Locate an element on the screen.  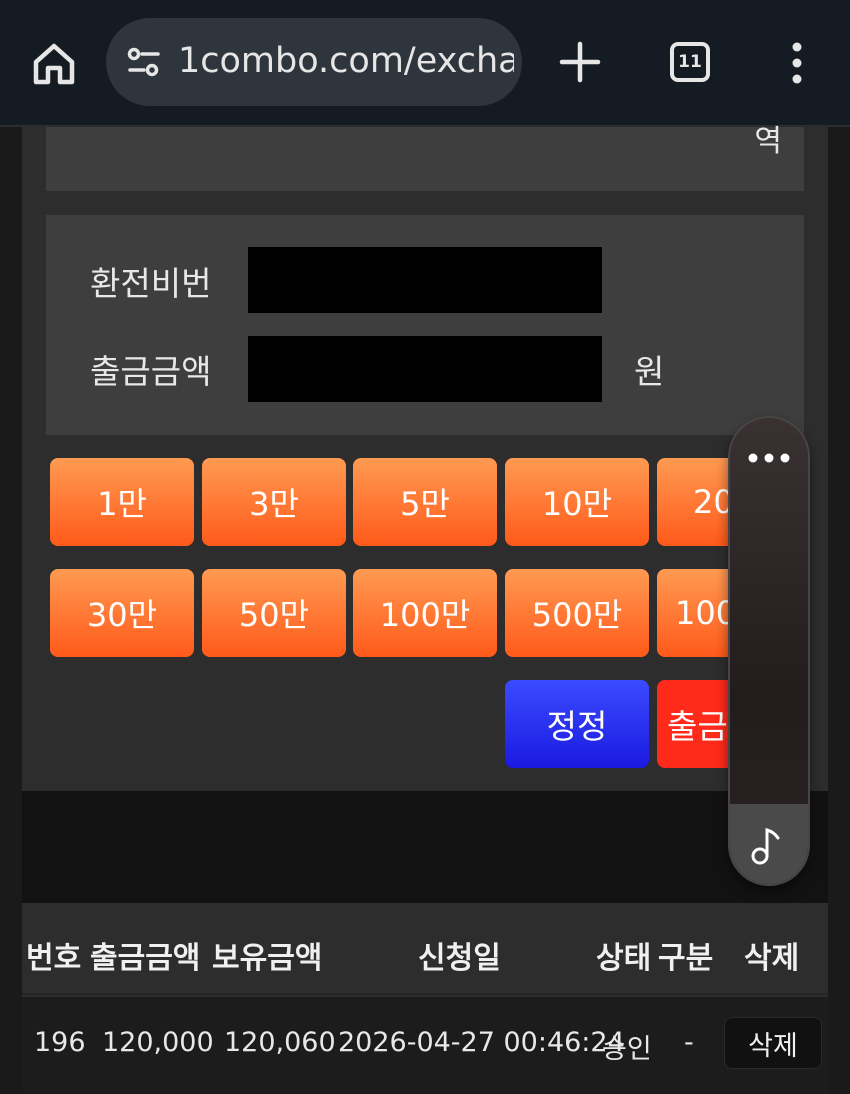
amount-button-30k: 3만 is located at coordinates (274, 502).